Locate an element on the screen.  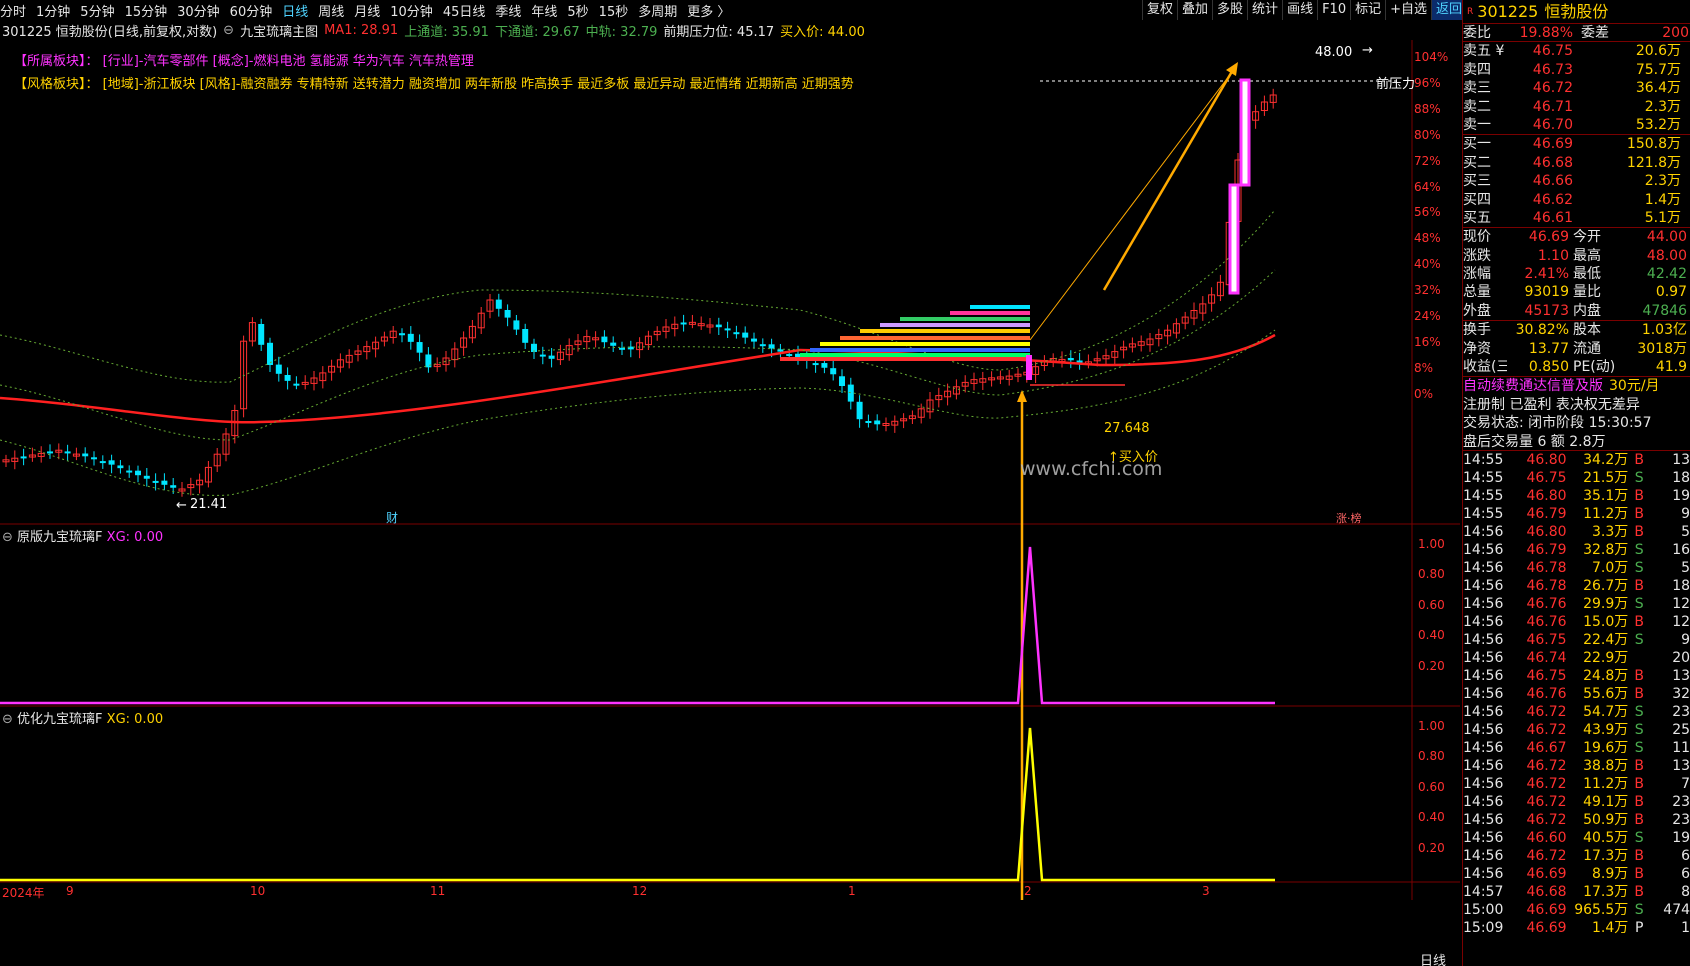
period-indicator: 日线 is located at coordinates (1433, 958).